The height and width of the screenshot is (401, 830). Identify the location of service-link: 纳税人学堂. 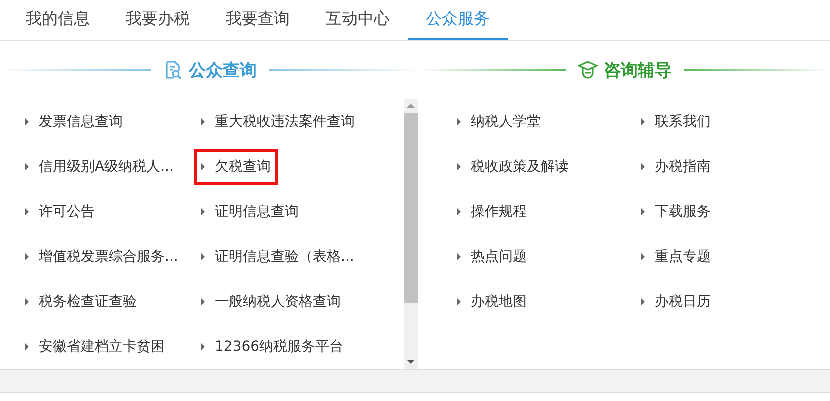
(499, 122).